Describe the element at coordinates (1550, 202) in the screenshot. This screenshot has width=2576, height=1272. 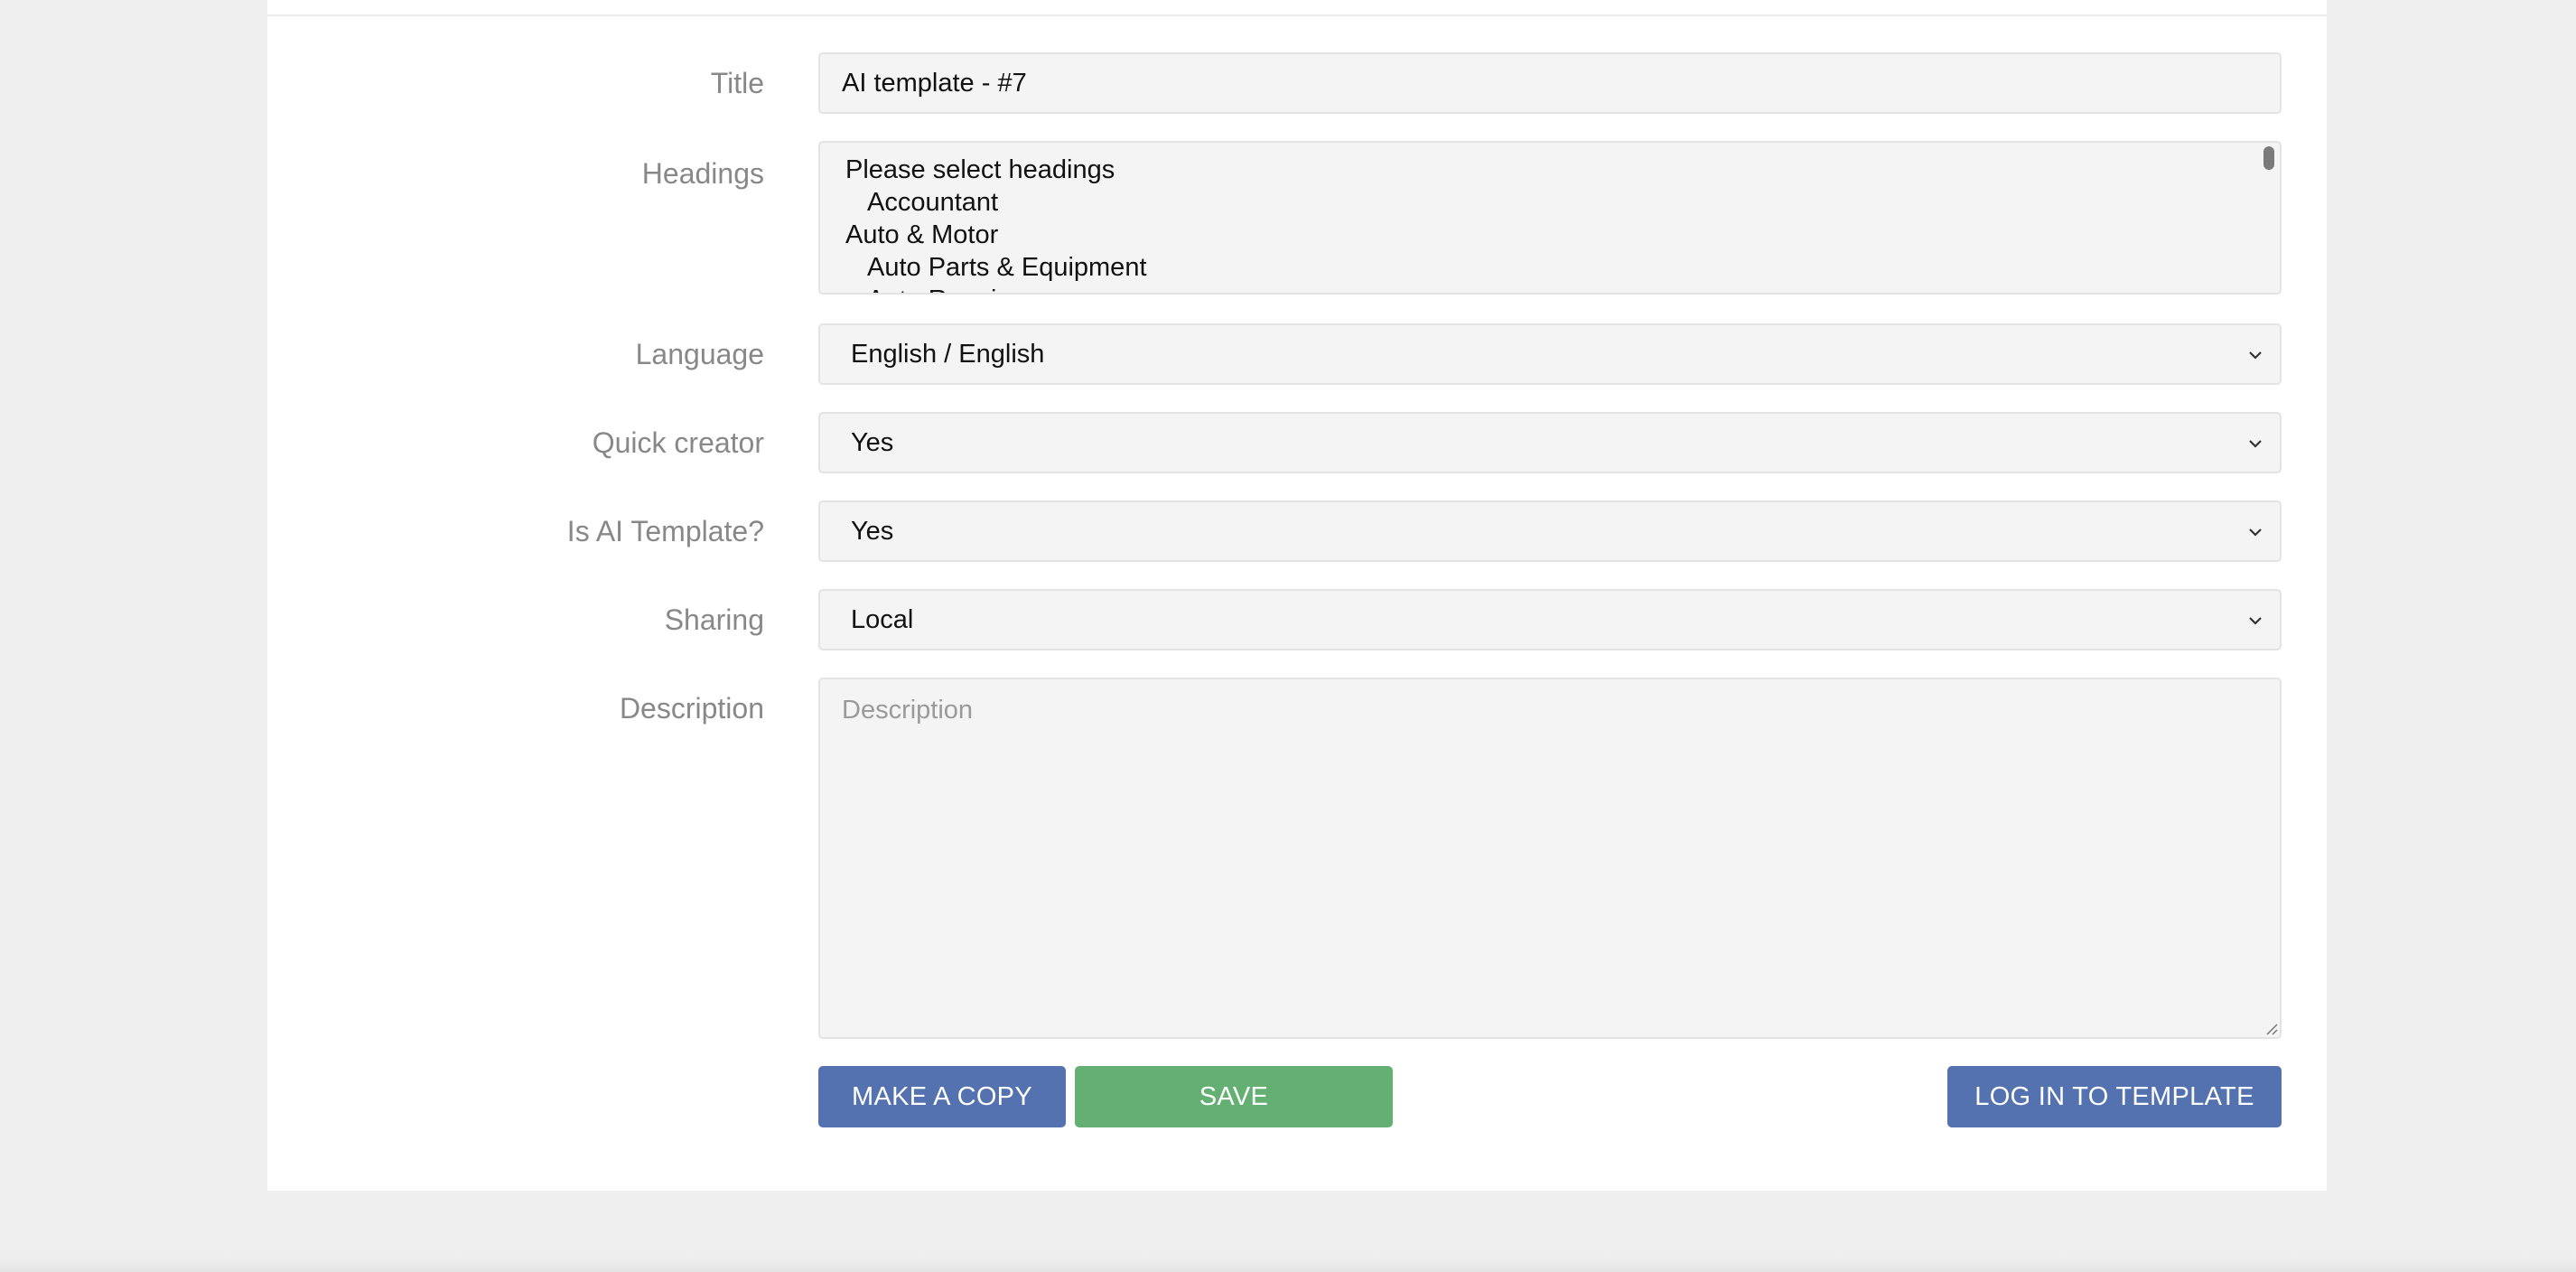
I see `heading-option: Accountant` at that location.